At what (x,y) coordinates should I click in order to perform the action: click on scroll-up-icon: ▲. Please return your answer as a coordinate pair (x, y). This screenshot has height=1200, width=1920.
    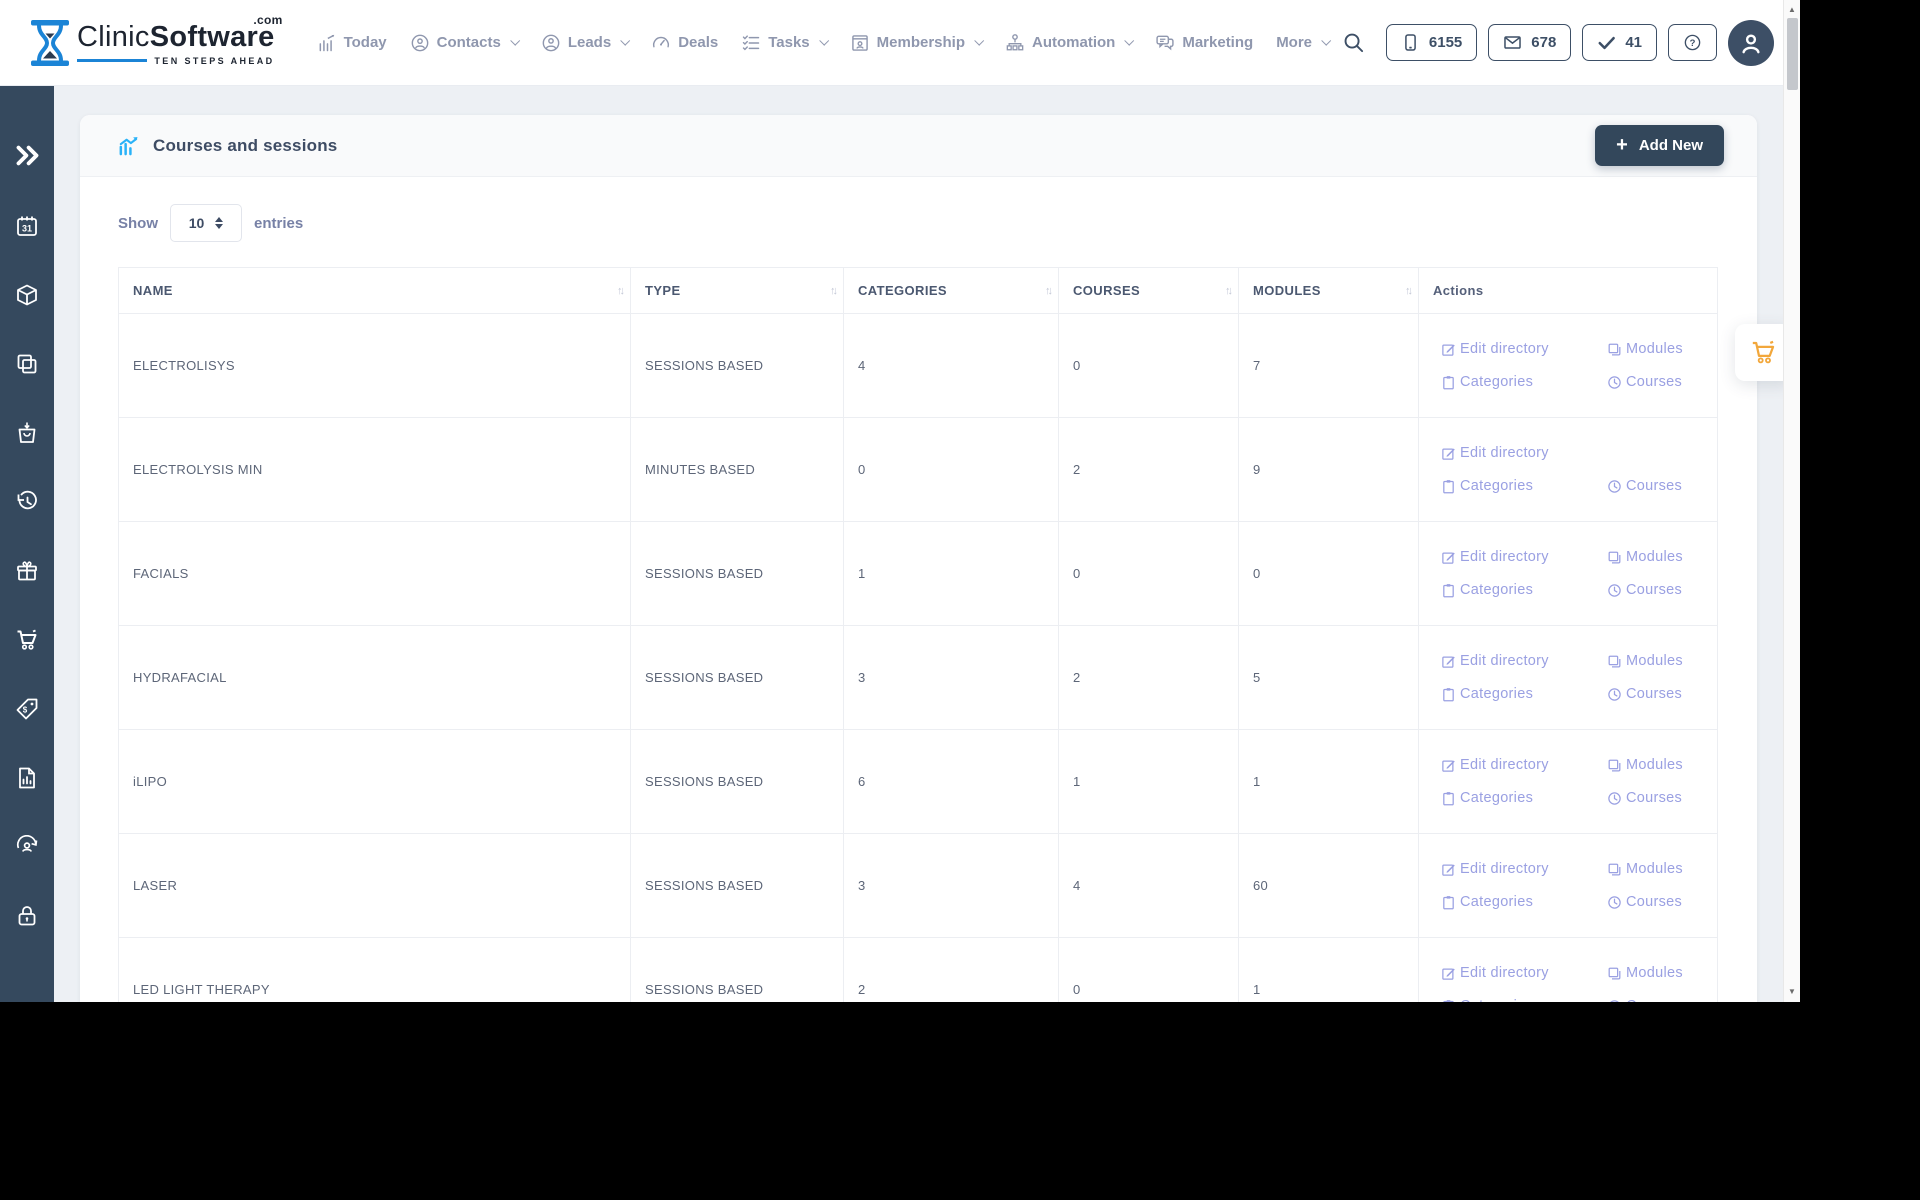
    Looking at the image, I should click on (1792, 9).